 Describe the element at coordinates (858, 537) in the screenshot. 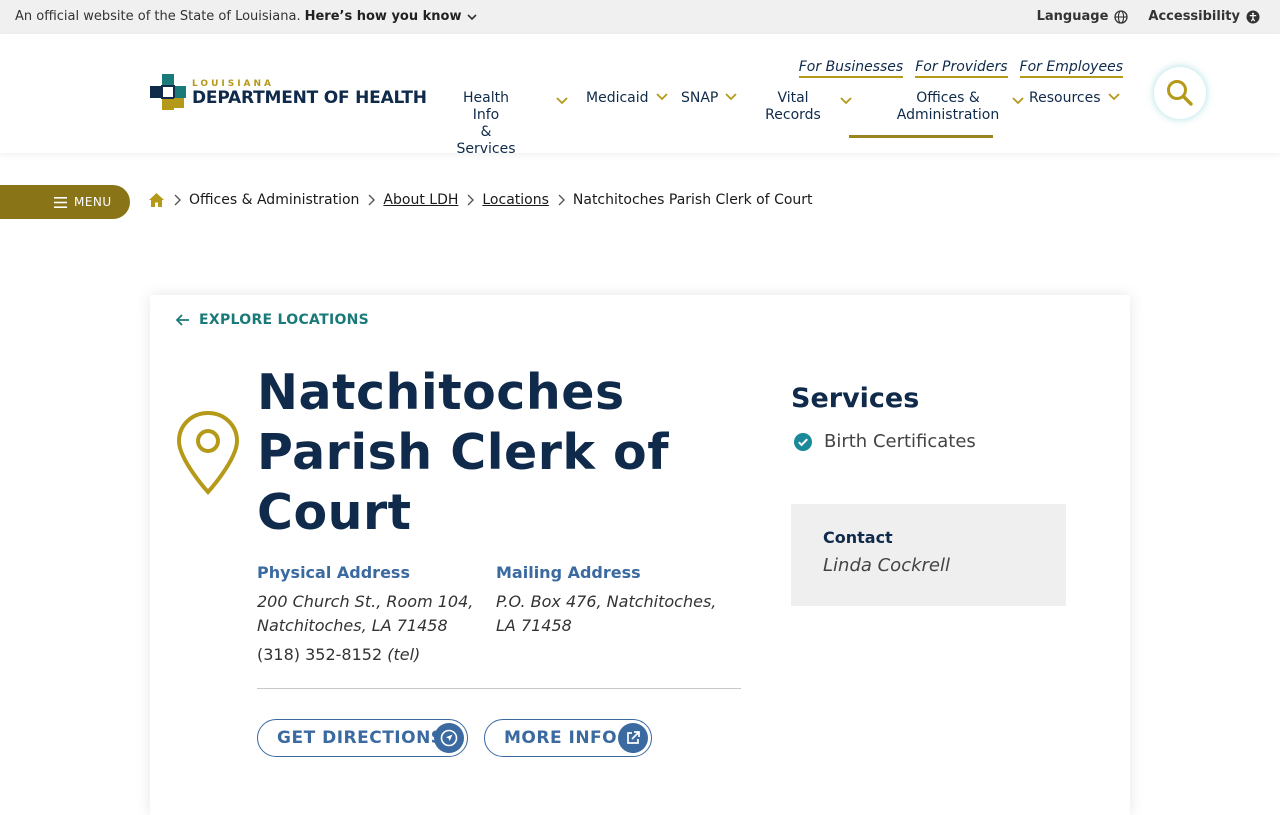

I see `contact-heading: Contact` at that location.